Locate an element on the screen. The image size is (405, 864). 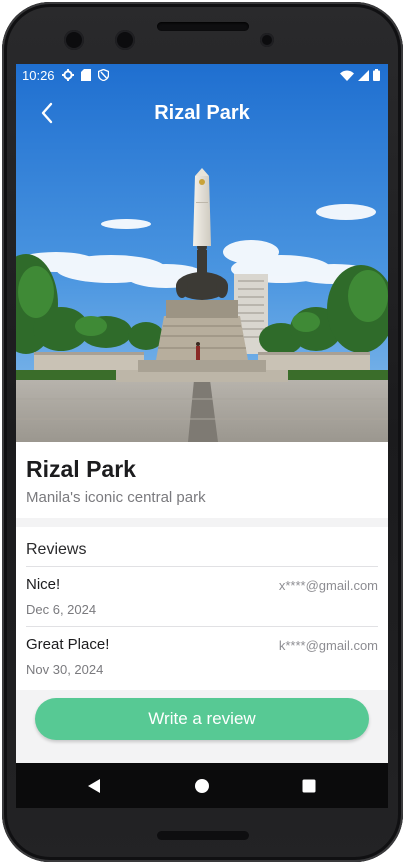
front-camera is located at coordinates (74, 40).